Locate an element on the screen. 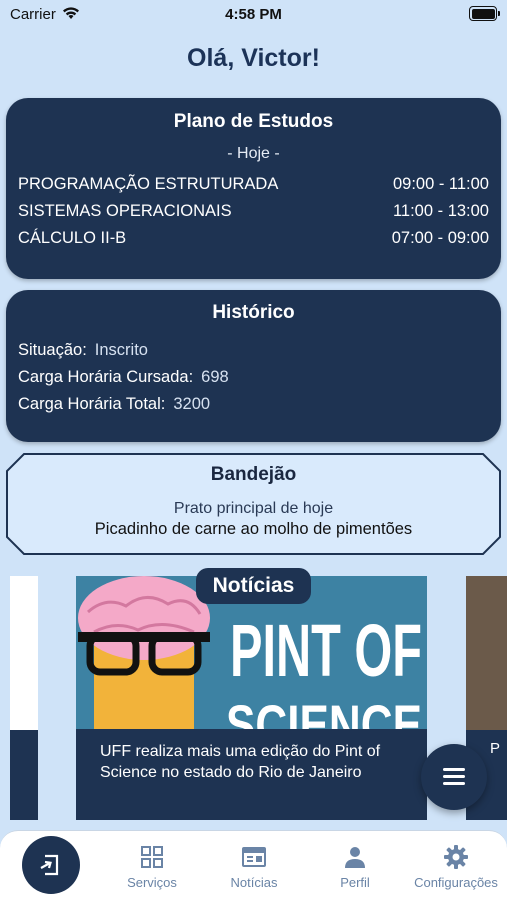  history-row: Carga Horária Cursada: 698 is located at coordinates (253, 377).